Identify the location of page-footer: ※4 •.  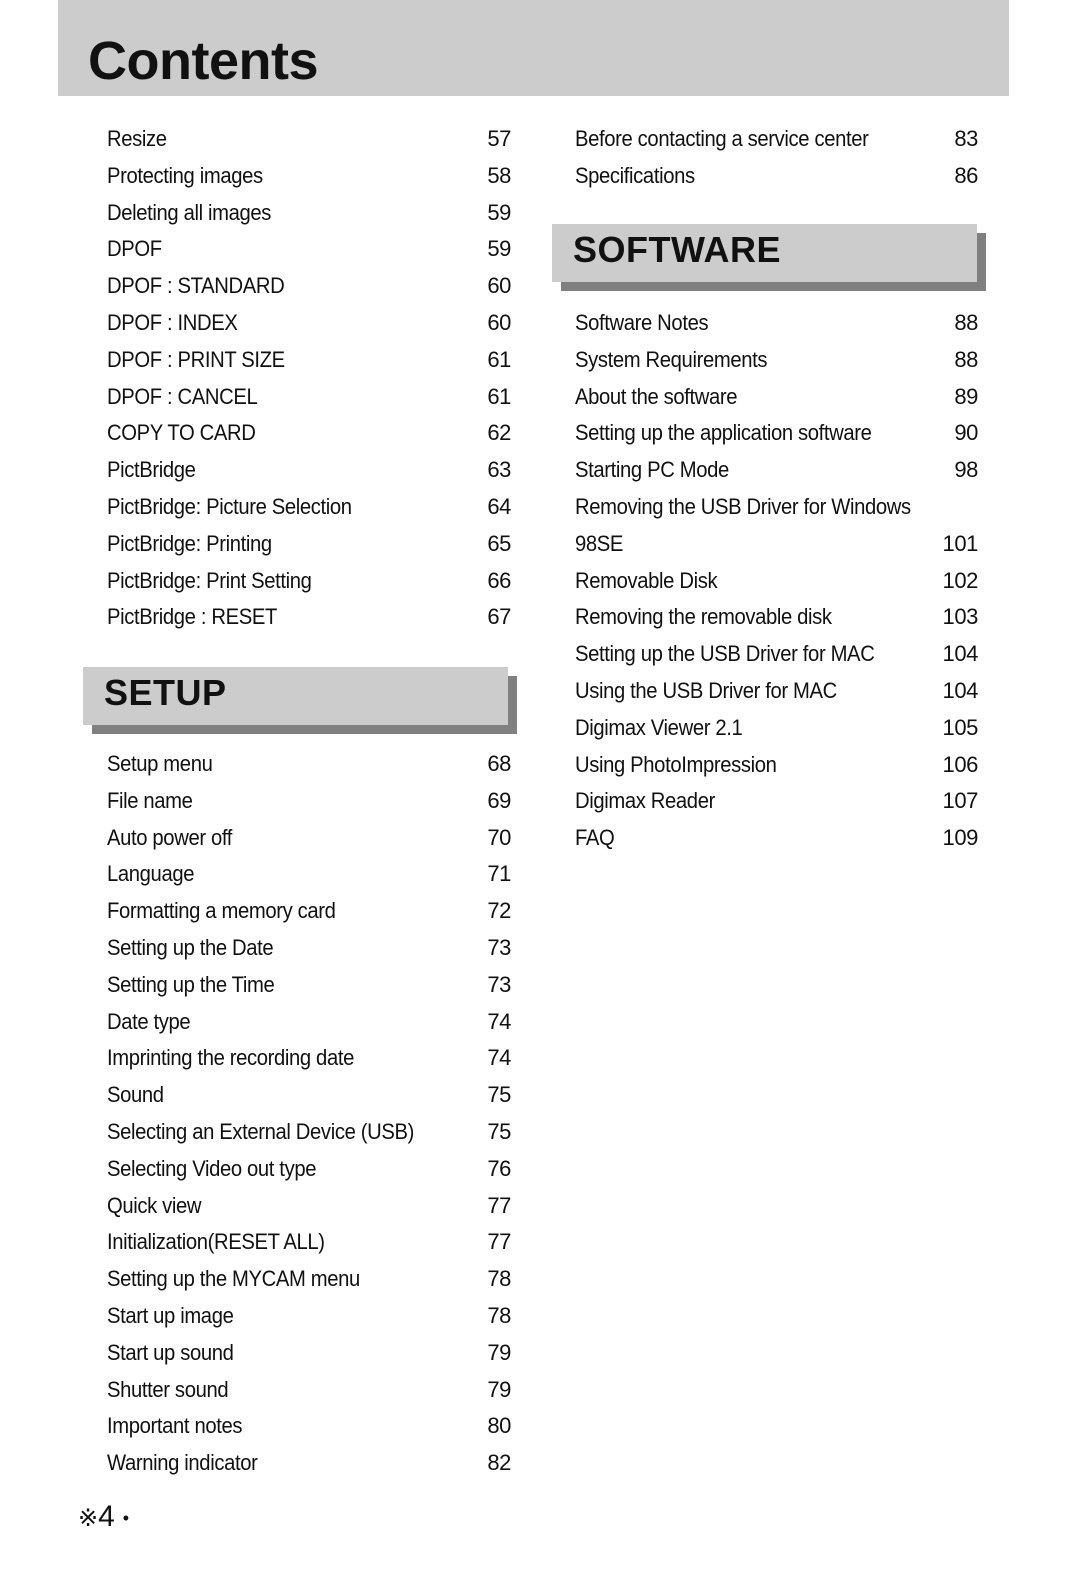
(103, 1517).